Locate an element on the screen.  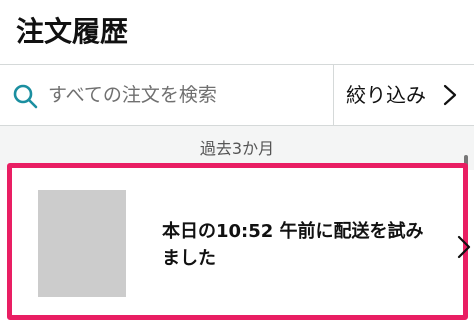
filter-button: 絞り込み is located at coordinates (403, 95).